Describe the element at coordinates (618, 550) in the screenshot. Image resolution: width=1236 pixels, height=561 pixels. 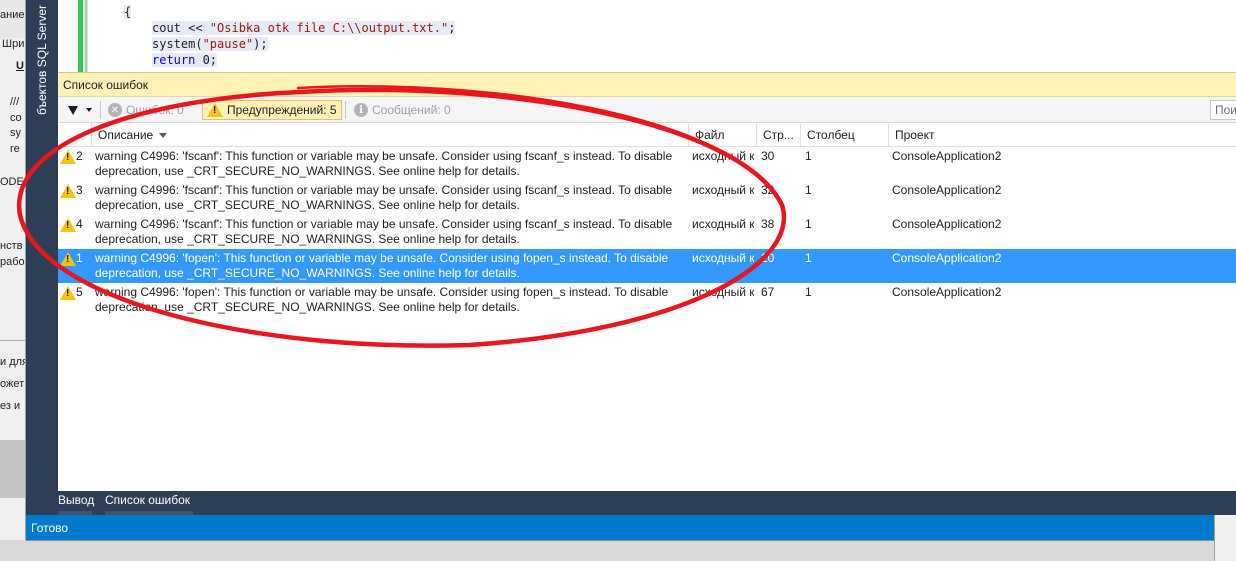
I see `desktop-area` at that location.